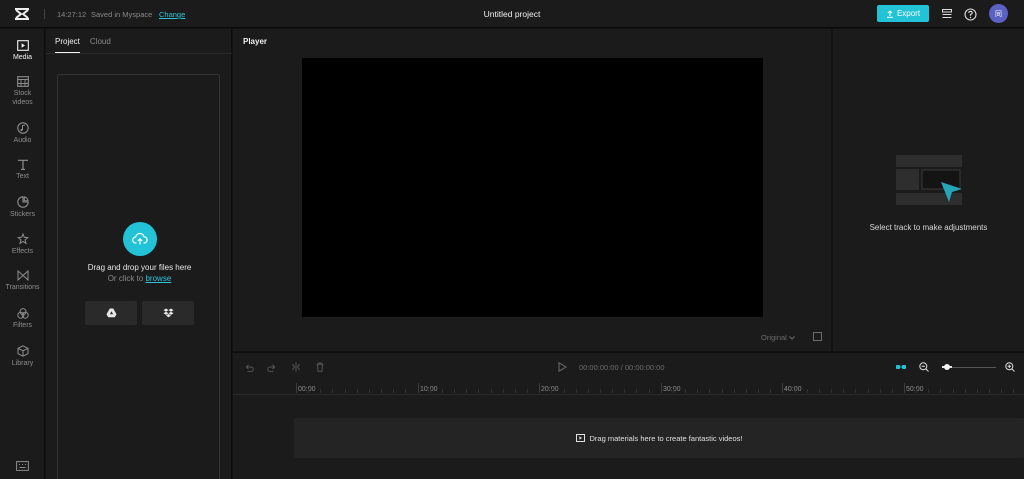 This screenshot has width=1024, height=479. I want to click on tab-project: Project, so click(67, 45).